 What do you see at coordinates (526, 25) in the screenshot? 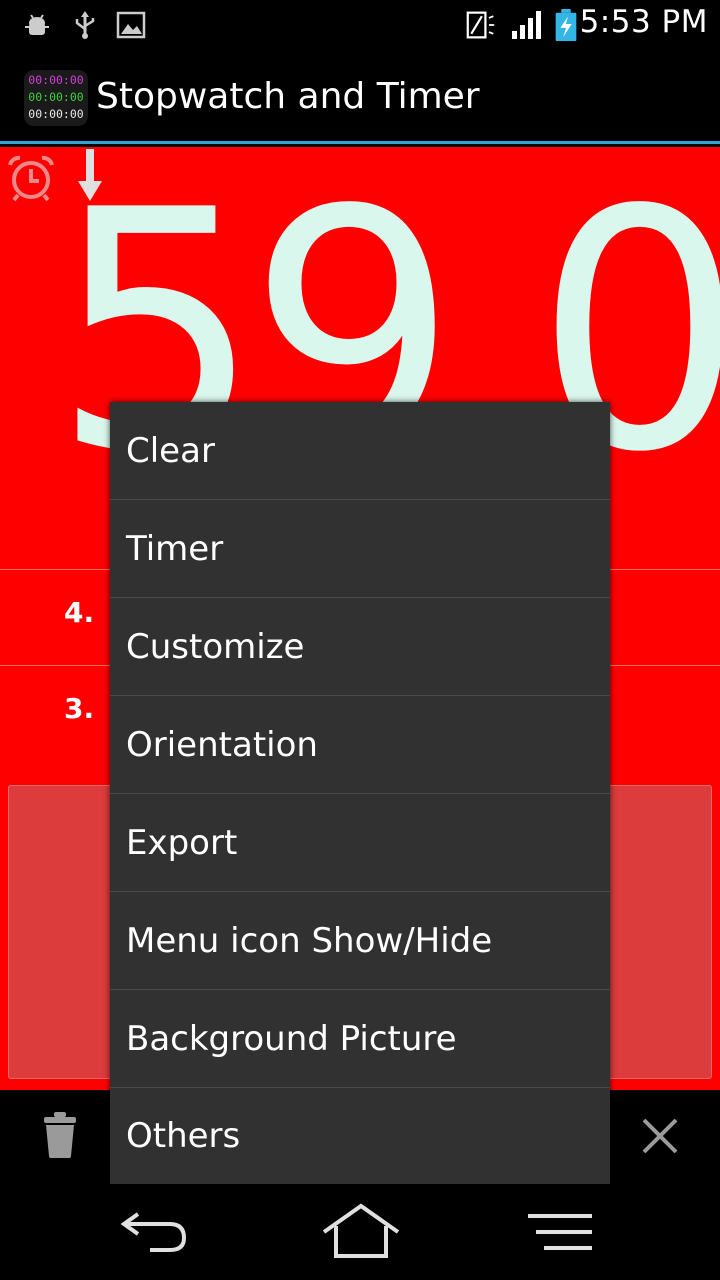
I see `signal-icon` at bounding box center [526, 25].